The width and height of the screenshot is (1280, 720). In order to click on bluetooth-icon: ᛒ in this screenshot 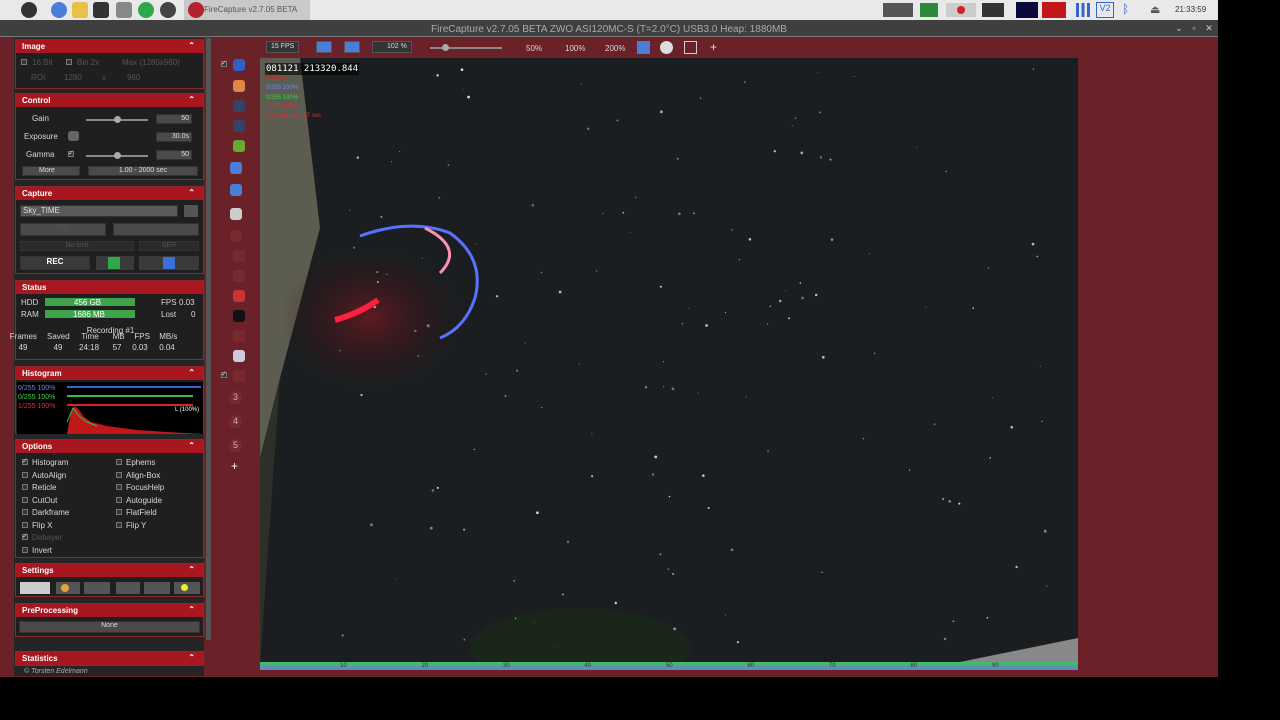, I will do `click(1127, 10)`.